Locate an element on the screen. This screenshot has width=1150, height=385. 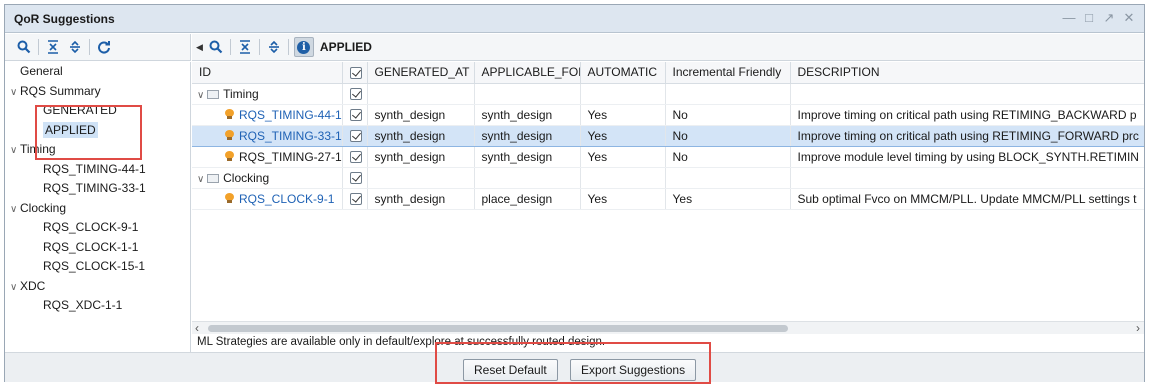
column-header: AUTOMATIC is located at coordinates (623, 73).